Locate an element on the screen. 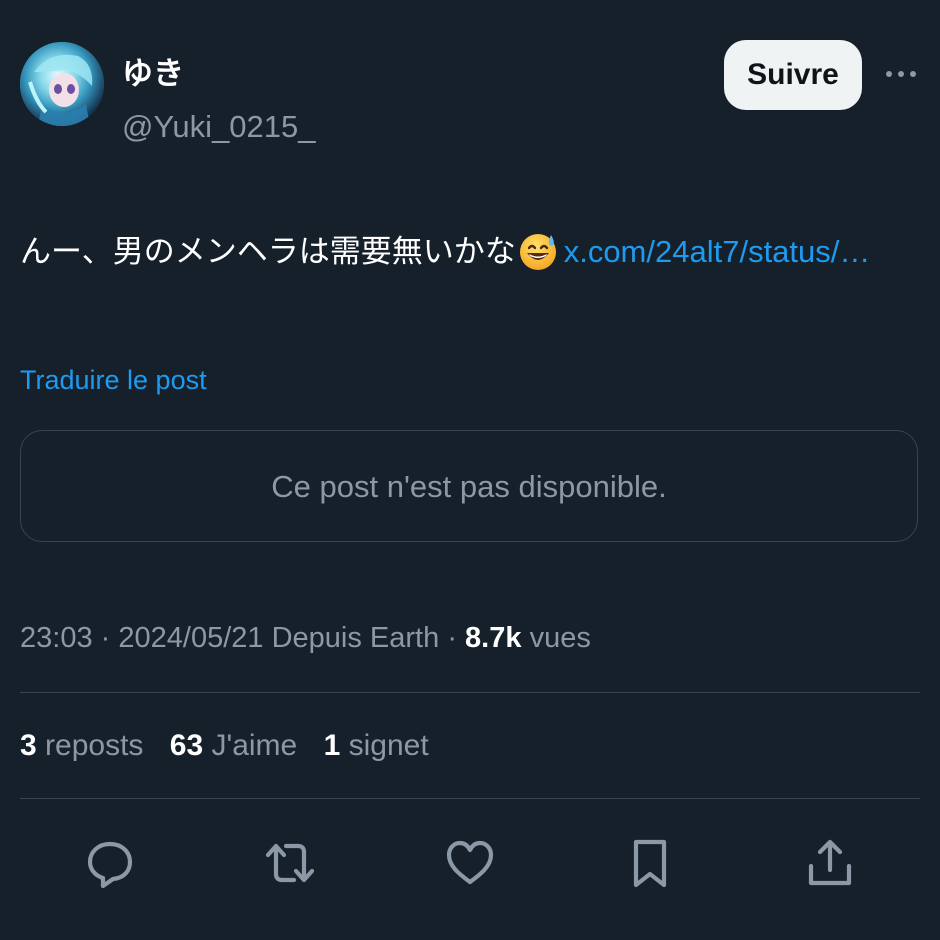 Image resolution: width=940 pixels, height=940 pixels. bookmark-icon is located at coordinates (650, 863).